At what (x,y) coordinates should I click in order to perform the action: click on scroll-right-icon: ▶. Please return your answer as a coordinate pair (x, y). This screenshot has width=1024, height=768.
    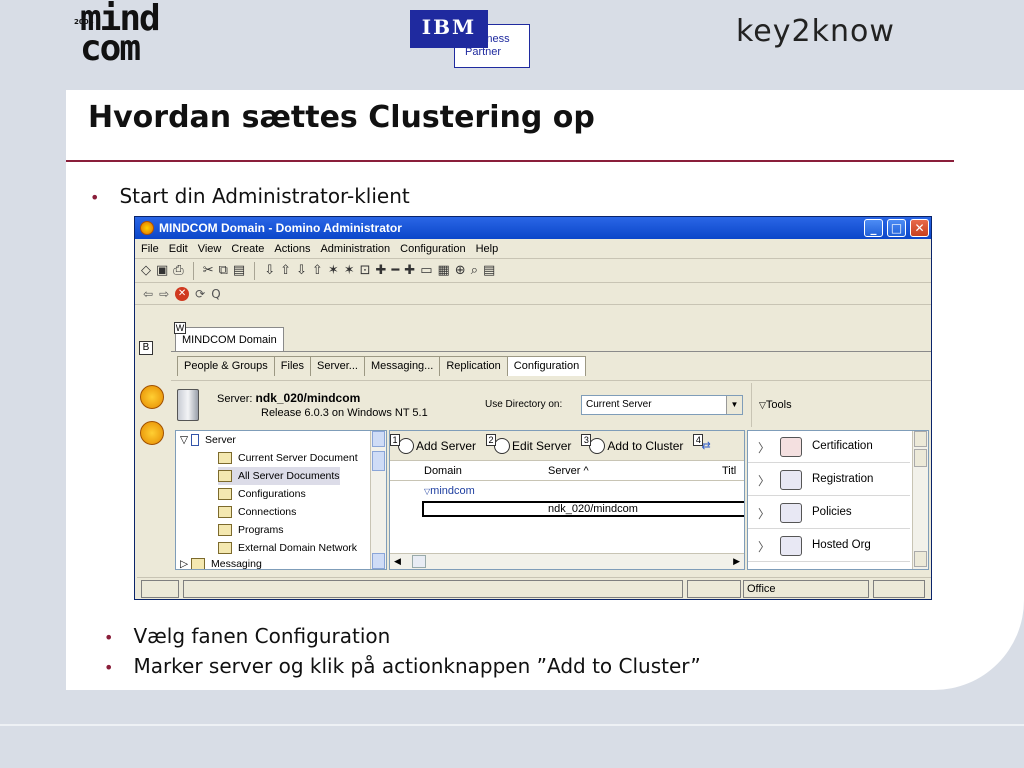
    Looking at the image, I should click on (736, 561).